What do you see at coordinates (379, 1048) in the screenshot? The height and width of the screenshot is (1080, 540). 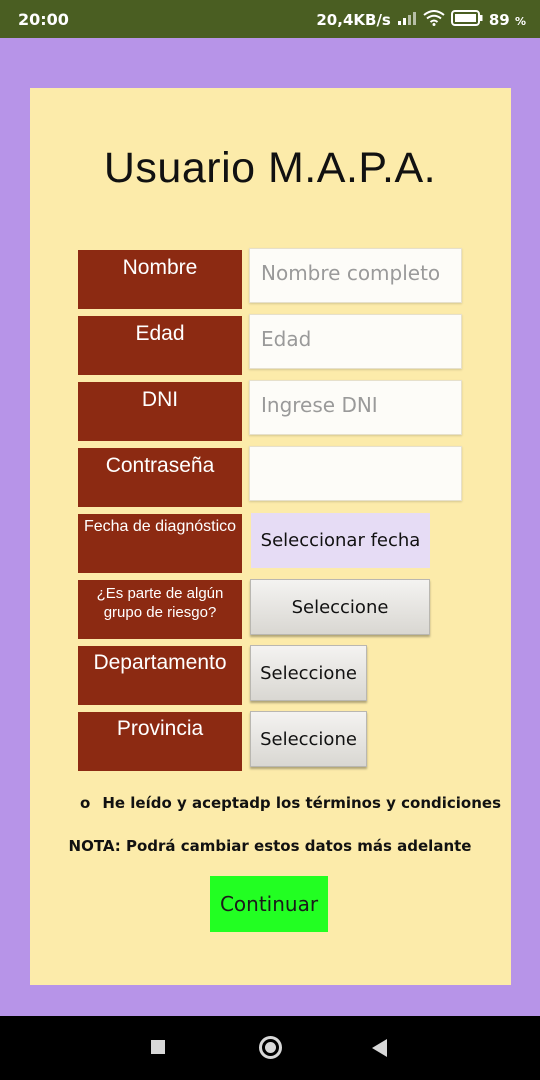 I see `back-icon` at bounding box center [379, 1048].